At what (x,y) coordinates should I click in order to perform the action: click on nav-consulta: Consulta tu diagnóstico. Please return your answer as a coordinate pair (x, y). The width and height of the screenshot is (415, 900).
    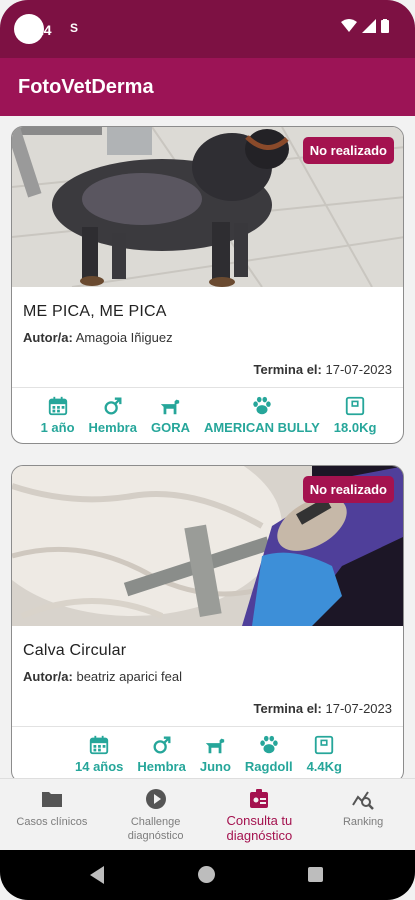
    Looking at the image, I should click on (260, 814).